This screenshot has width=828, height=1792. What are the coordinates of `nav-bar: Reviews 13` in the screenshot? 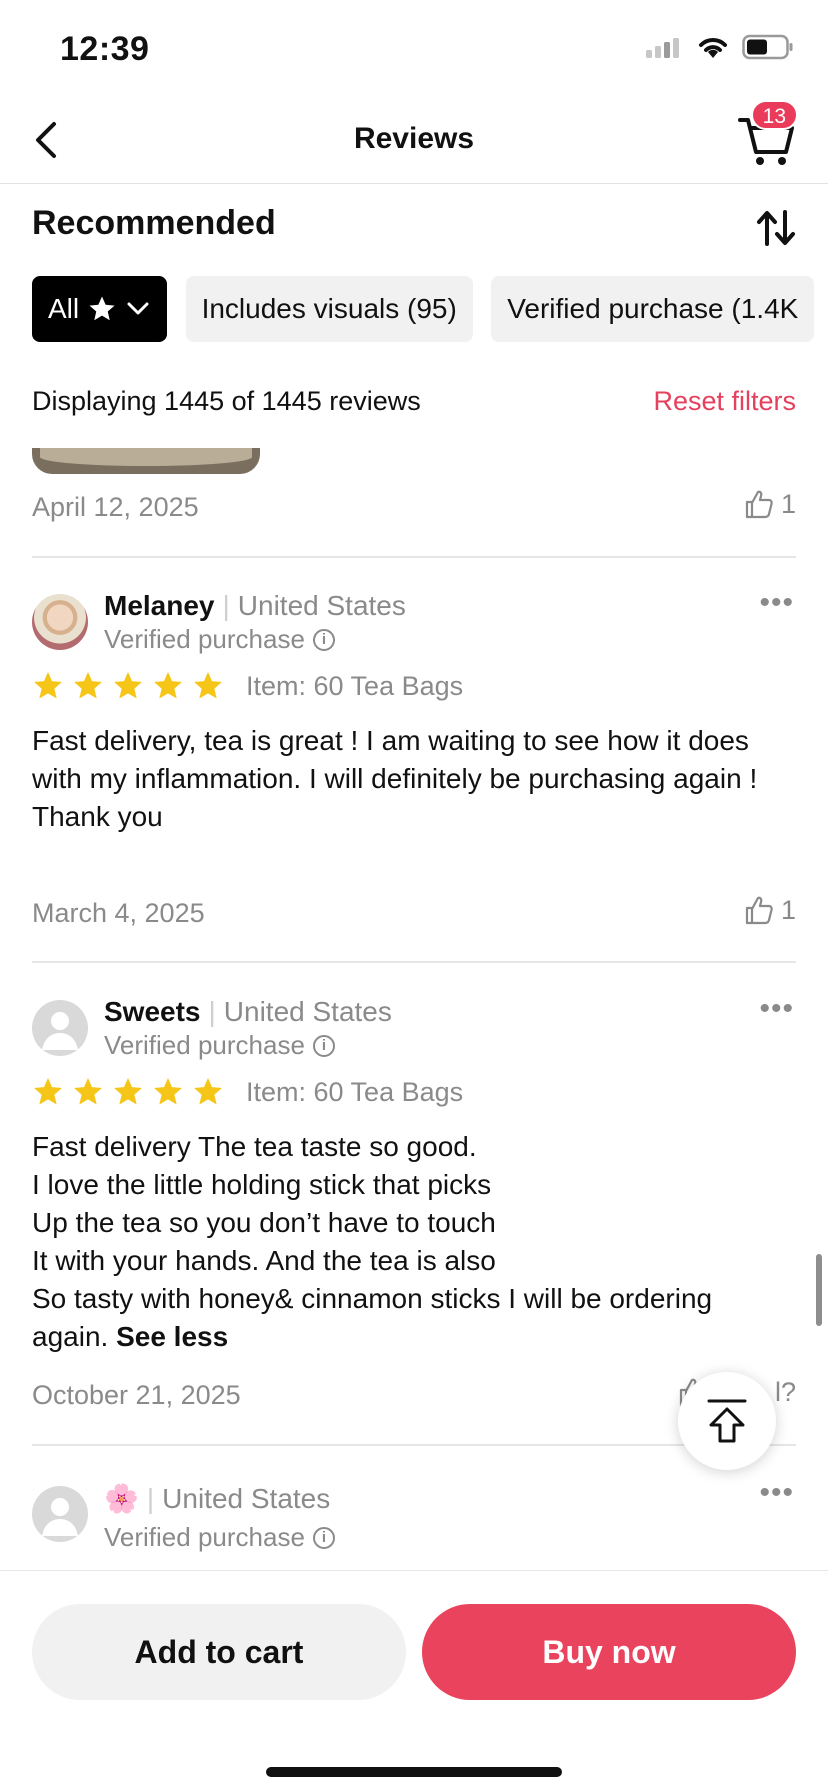 It's located at (414, 142).